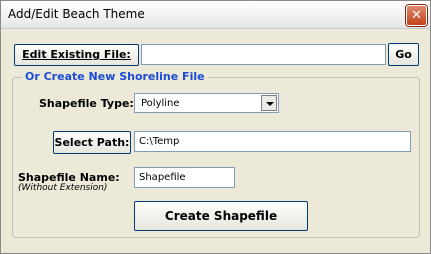 The image size is (431, 254). I want to click on edit-existing-file-button: Edit Existing File:, so click(76, 55).